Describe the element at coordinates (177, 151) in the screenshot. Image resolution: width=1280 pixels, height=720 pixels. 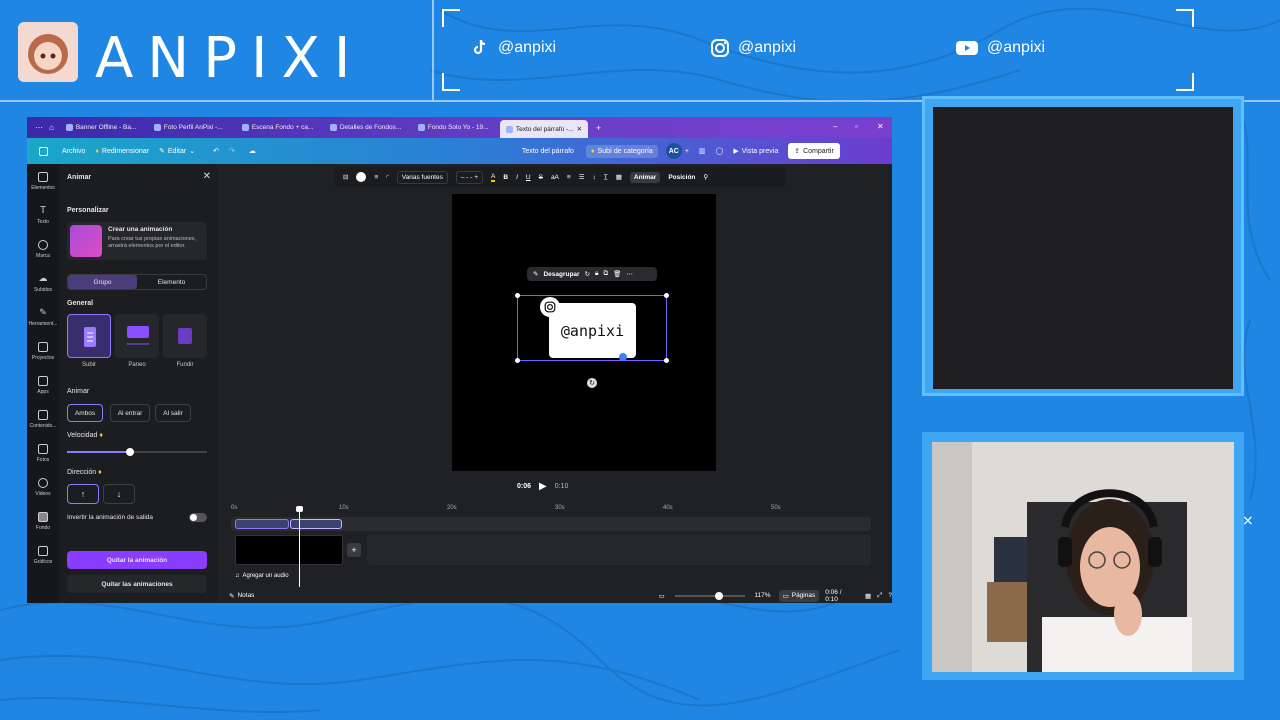
I see `edit-menu: ✎ Editar ⌄` at that location.